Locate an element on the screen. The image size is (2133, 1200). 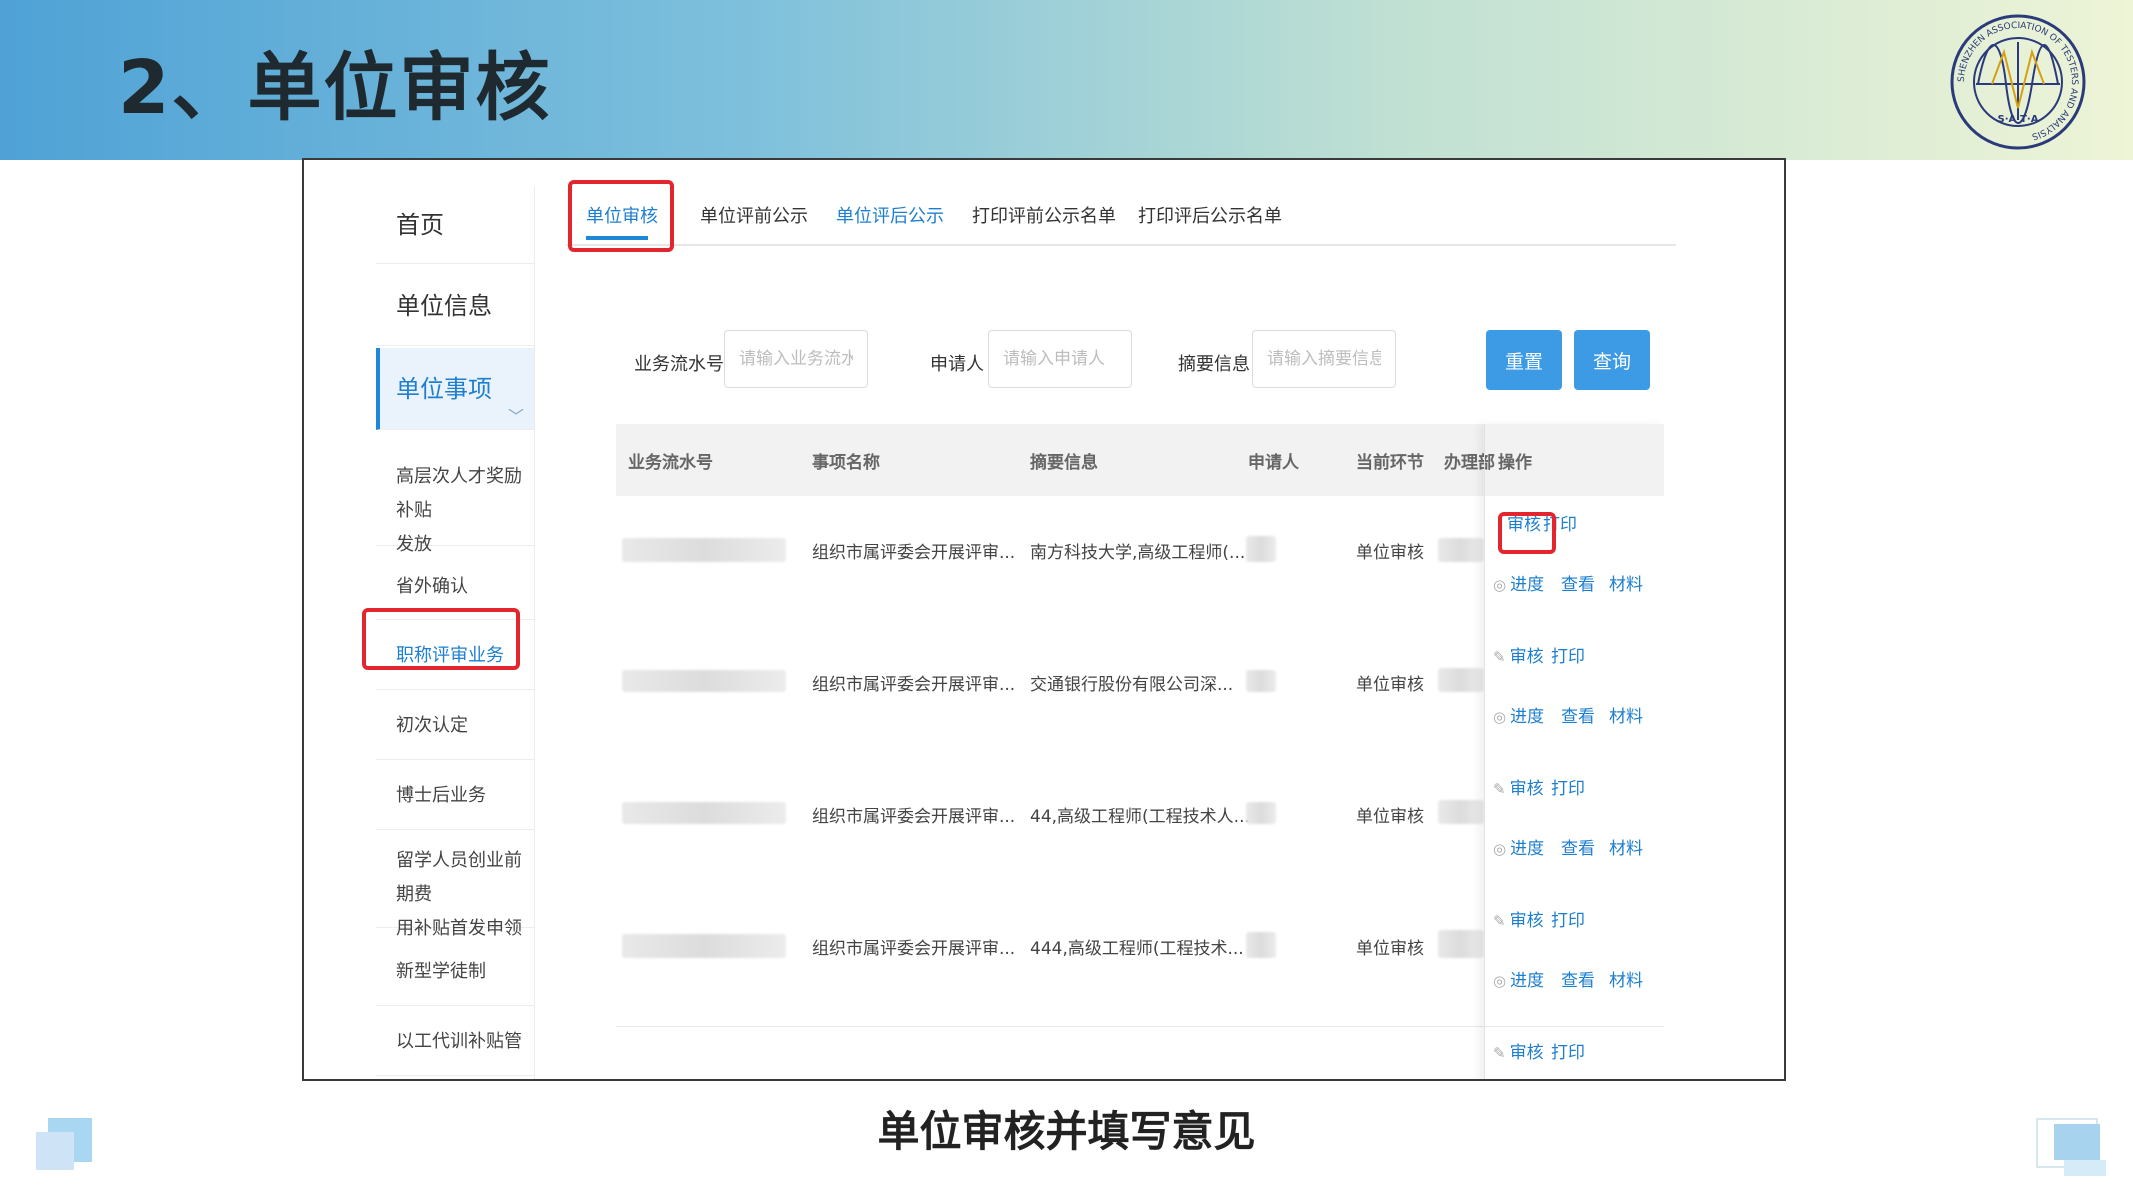
sidebar-item-unit-info: 单位信息 is located at coordinates (455, 306).